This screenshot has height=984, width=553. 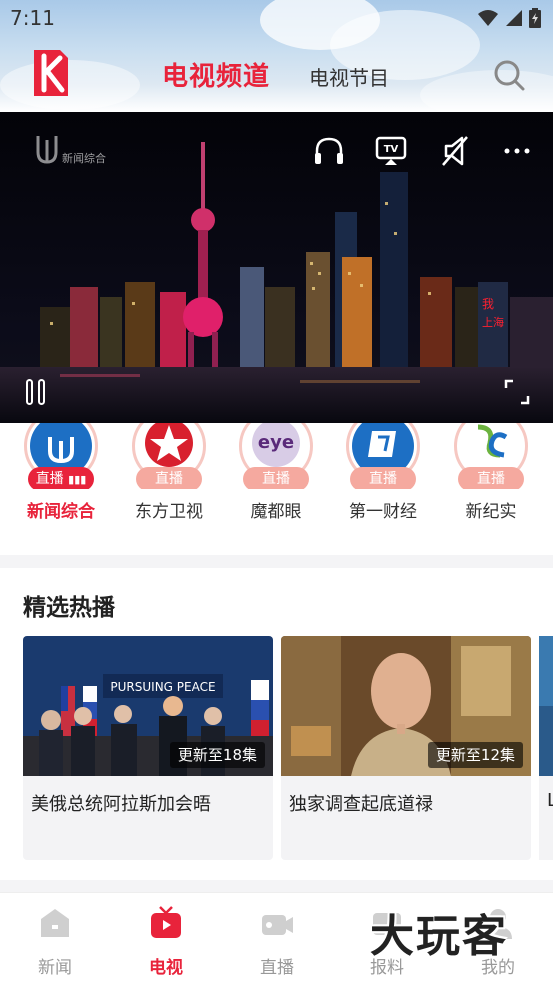 What do you see at coordinates (277, 968) in the screenshot?
I see `tab-label: 直播` at bounding box center [277, 968].